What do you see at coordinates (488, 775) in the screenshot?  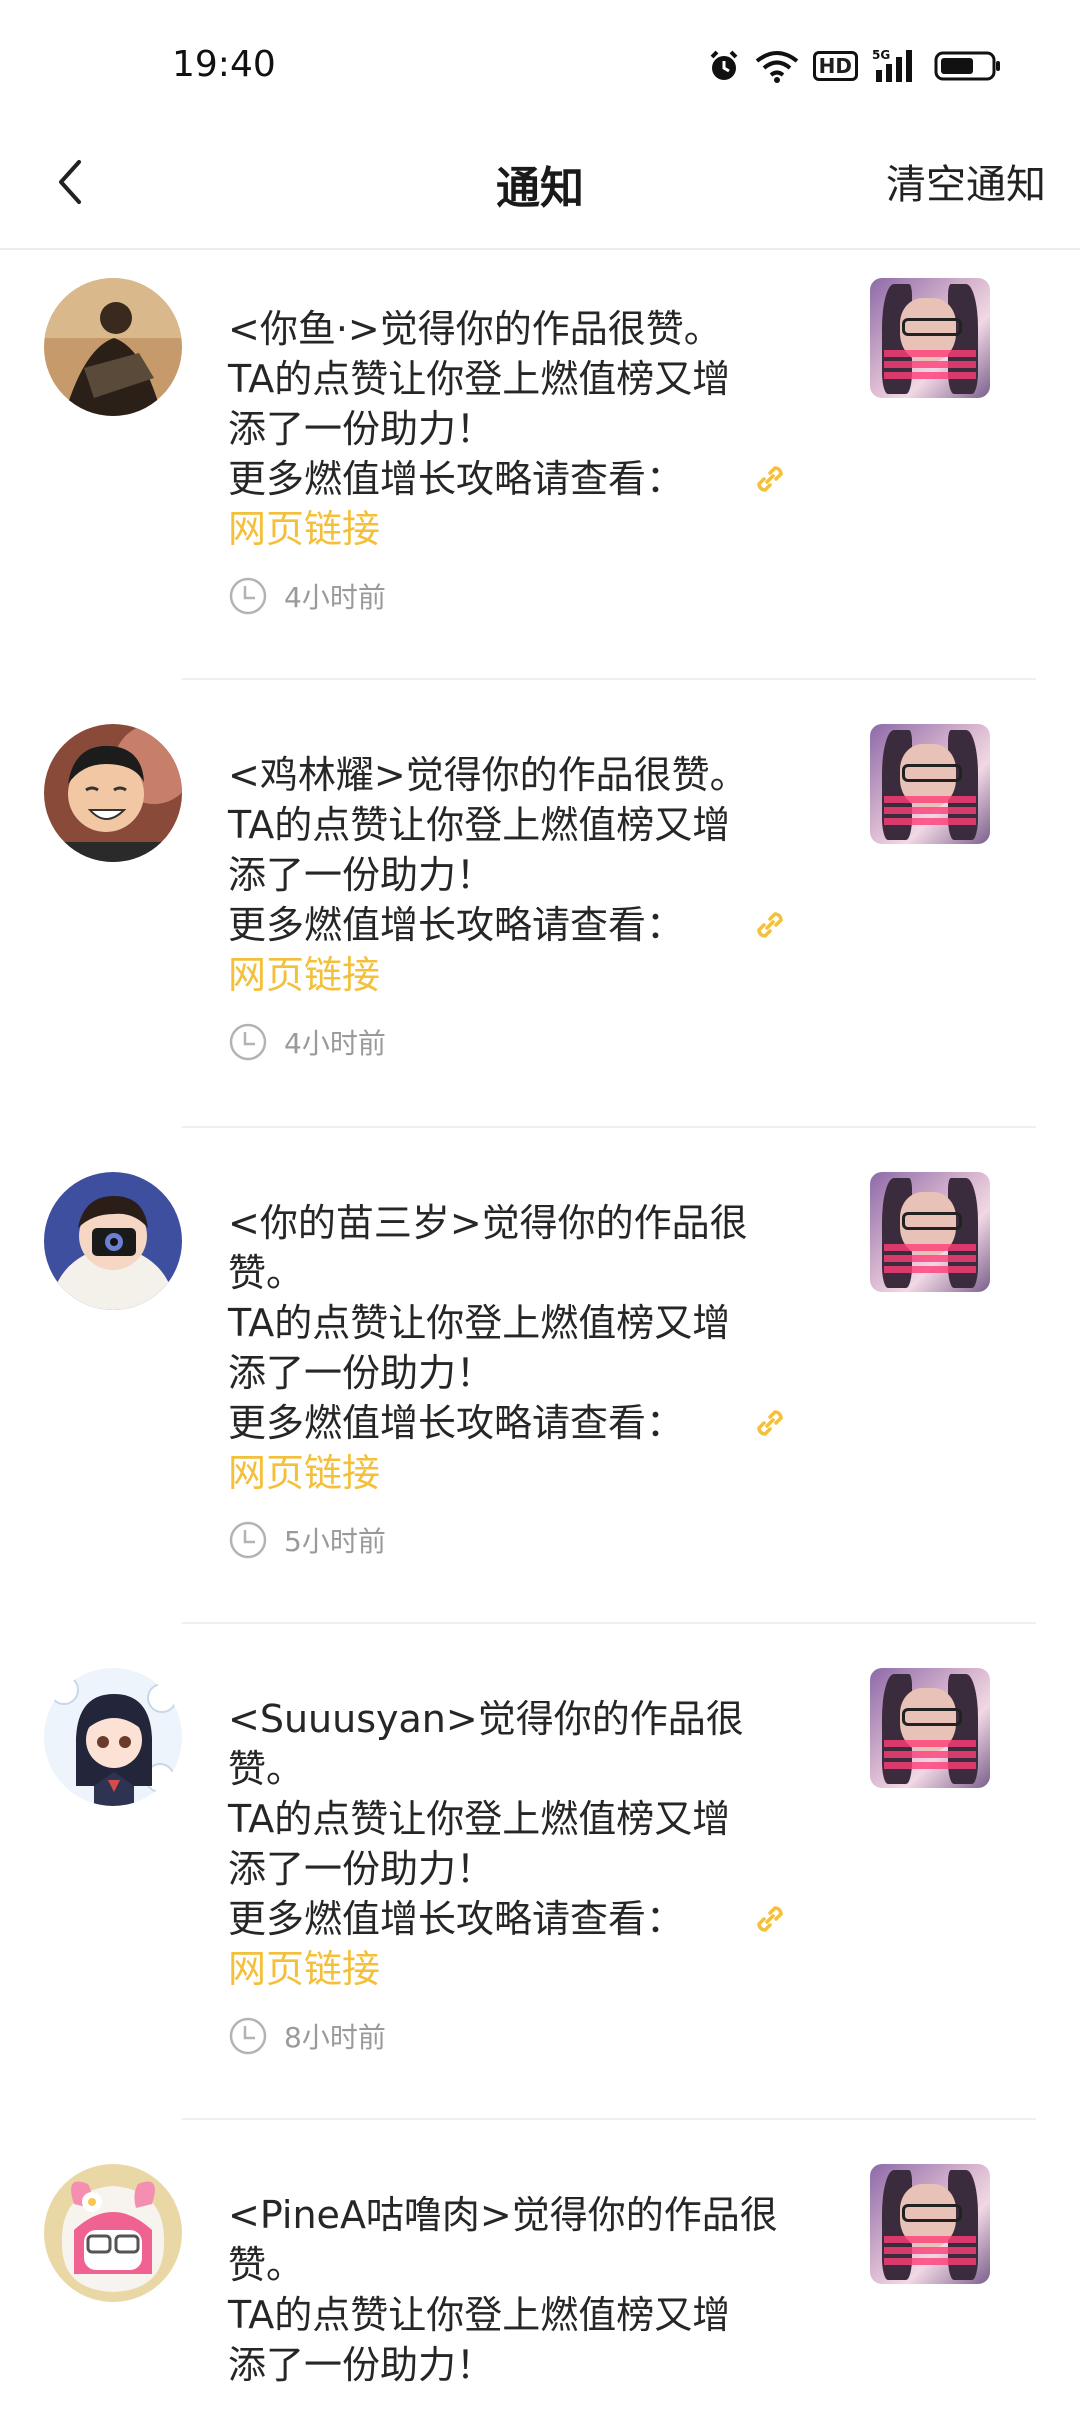 I see `notification-title: <鸡林耀>觉得你的作品很赞。` at bounding box center [488, 775].